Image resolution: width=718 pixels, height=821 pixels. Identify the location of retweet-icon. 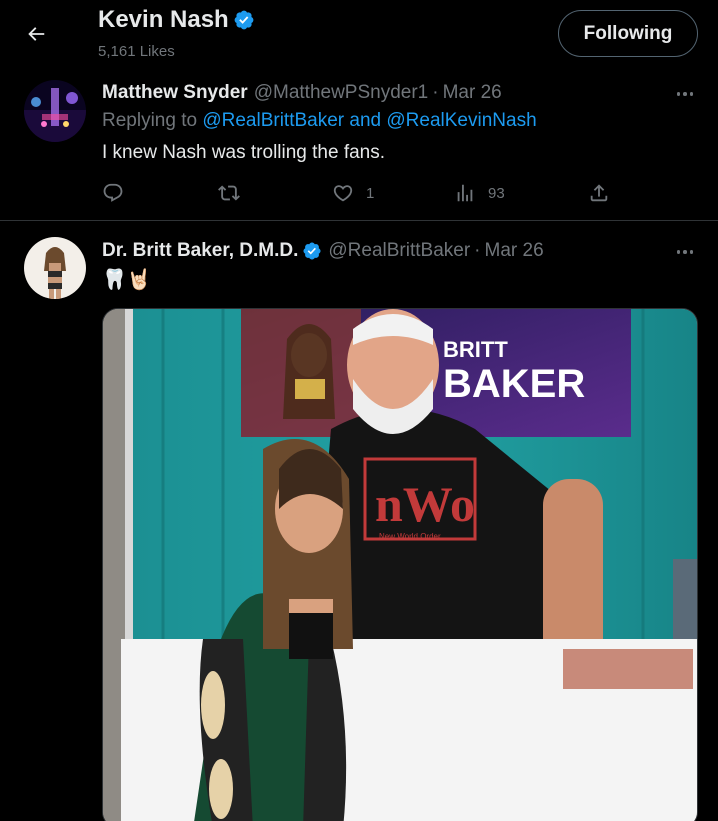
(229, 193).